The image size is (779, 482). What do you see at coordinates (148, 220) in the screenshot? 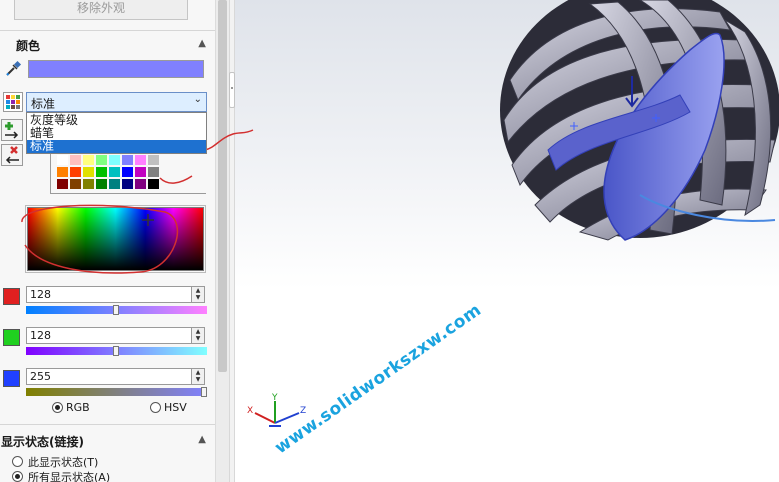
I see `crosshair-icon` at bounding box center [148, 220].